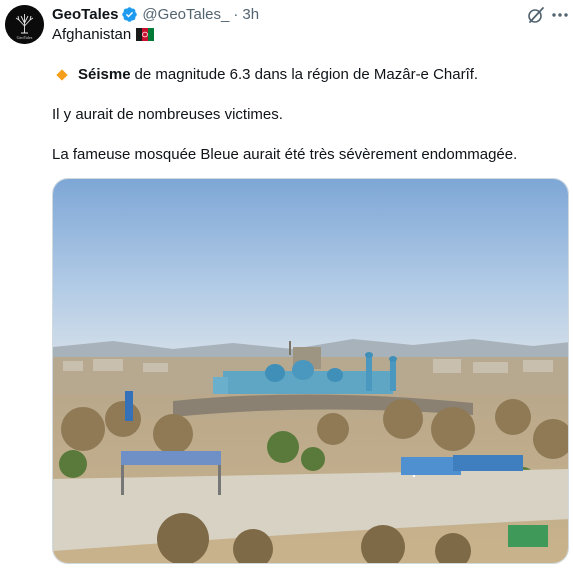 This screenshot has height=573, width=574. Describe the element at coordinates (167, 114) in the screenshot. I see `tweet-line-2: Il y aurait de nombreuses victimes.` at that location.